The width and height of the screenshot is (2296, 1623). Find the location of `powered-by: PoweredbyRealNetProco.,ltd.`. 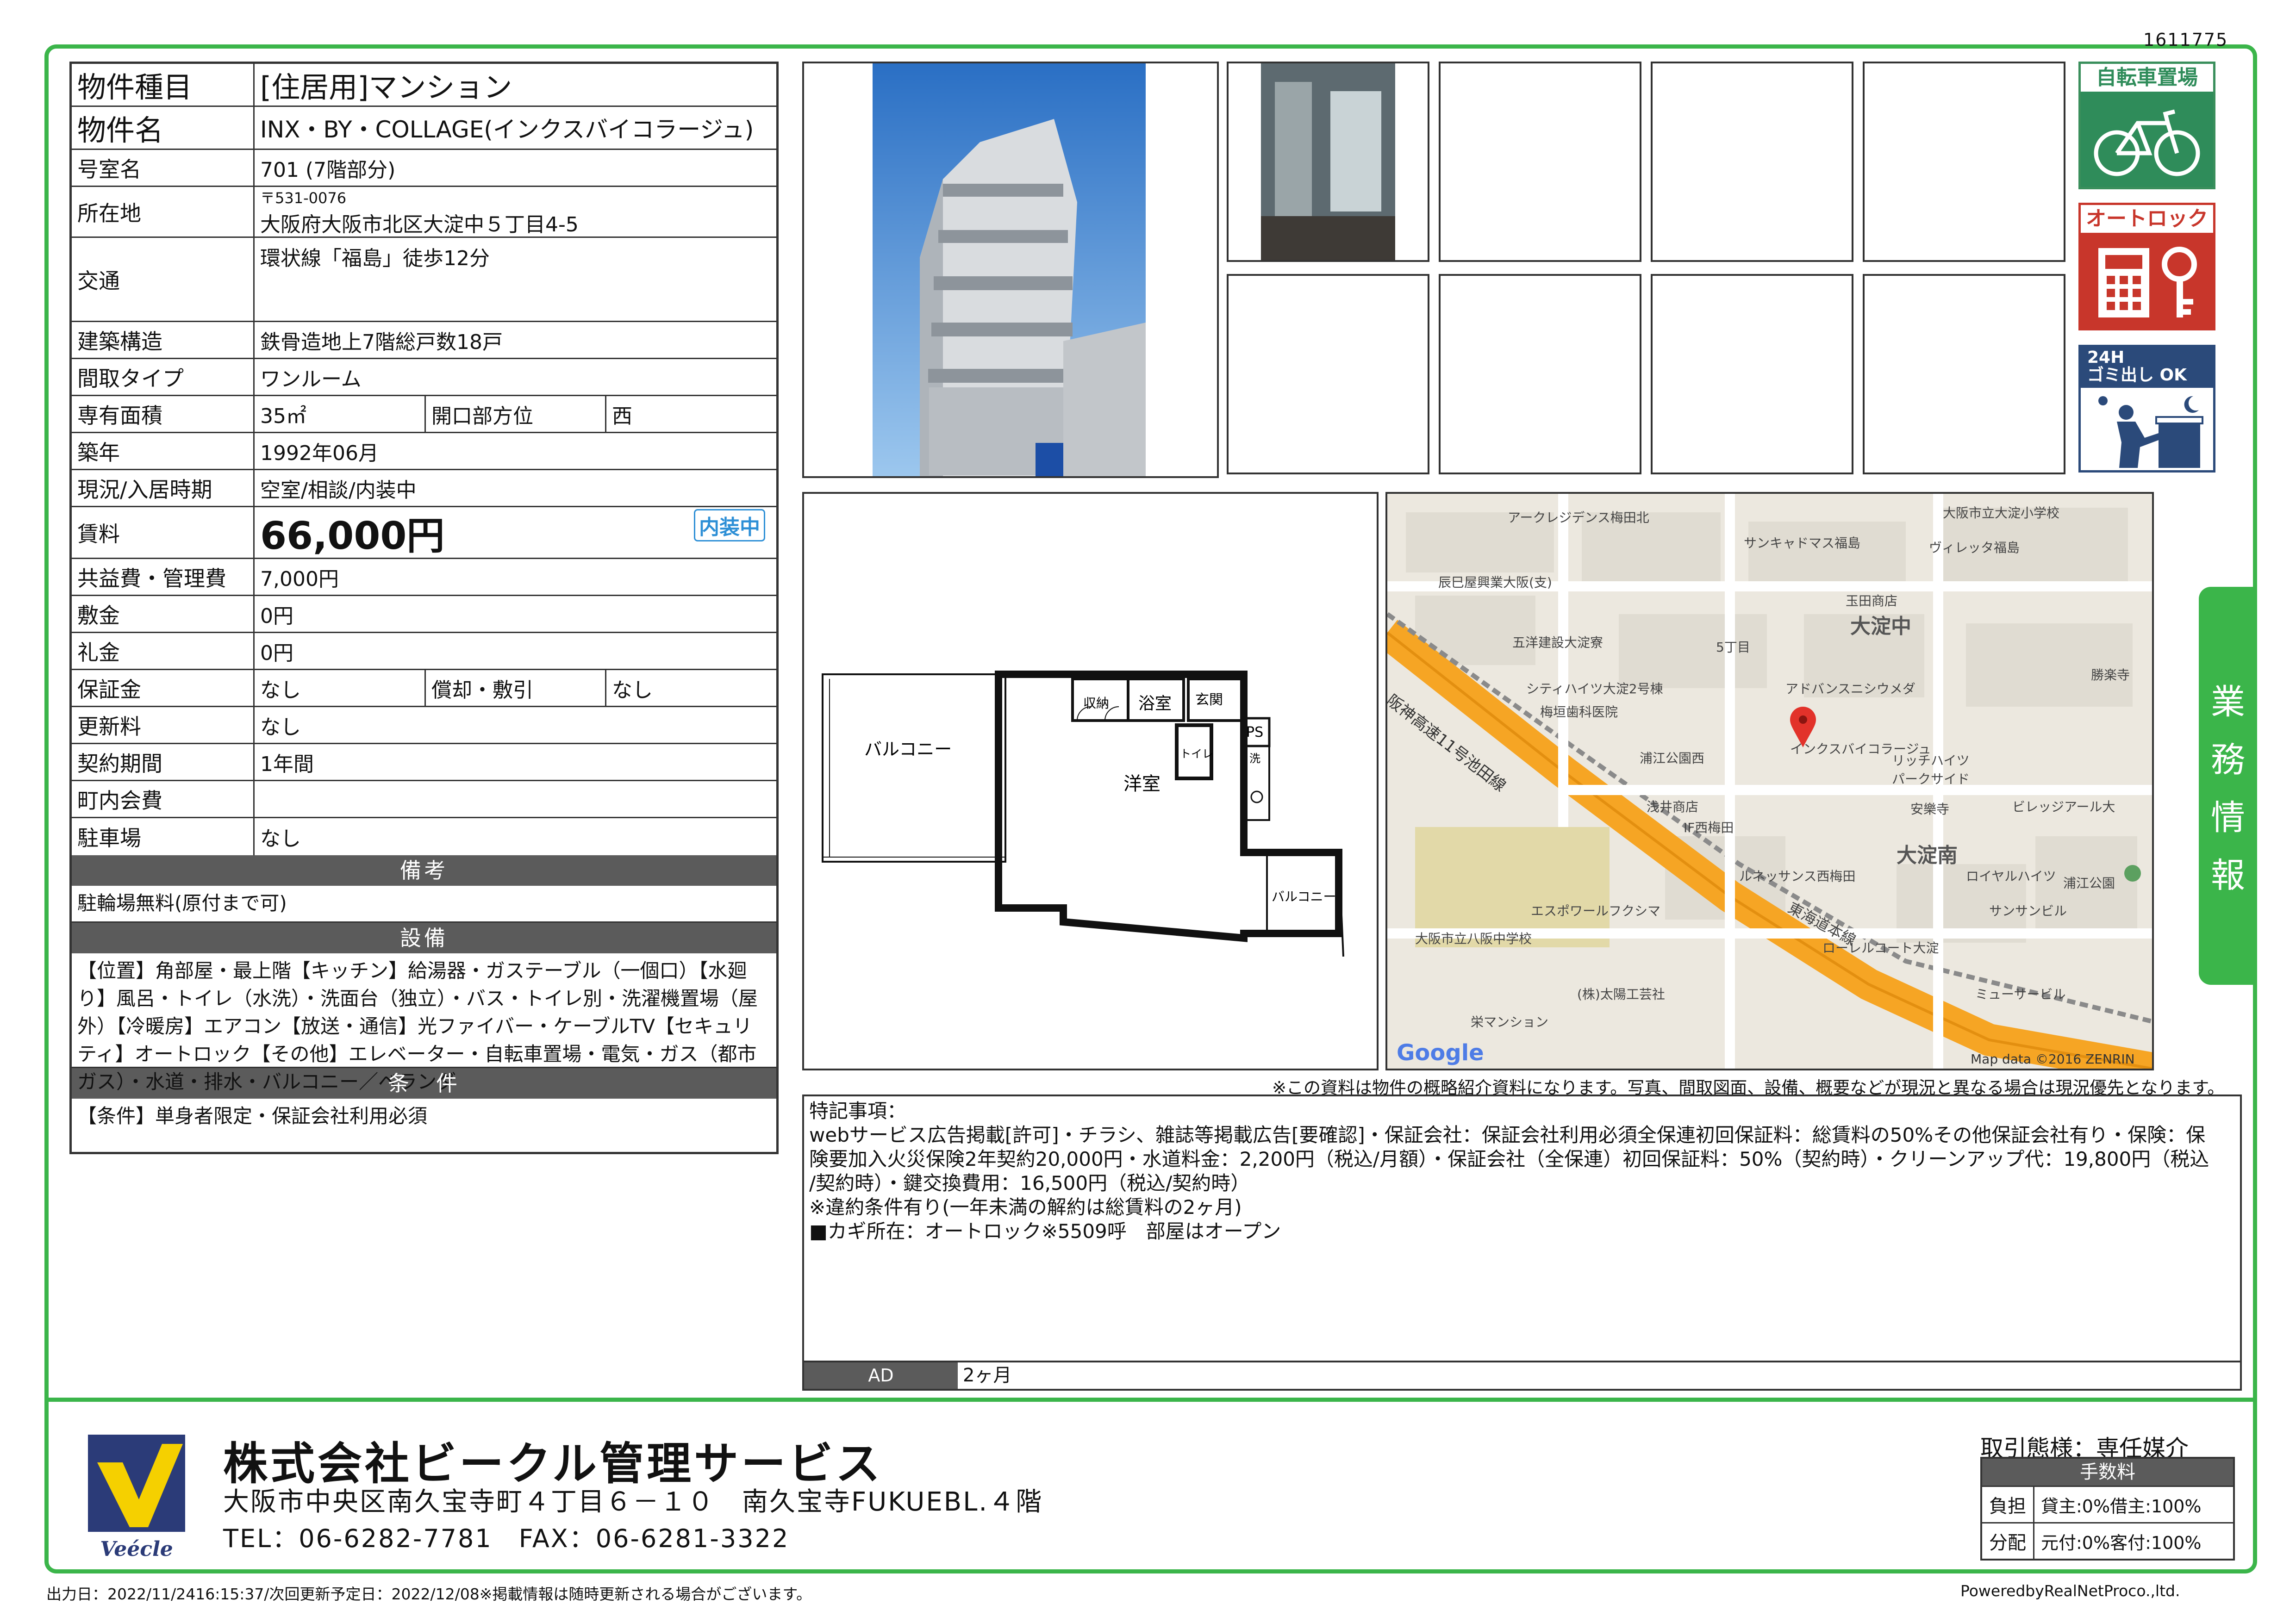

powered-by: PoweredbyRealNetProco.,ltd. is located at coordinates (2070, 1591).